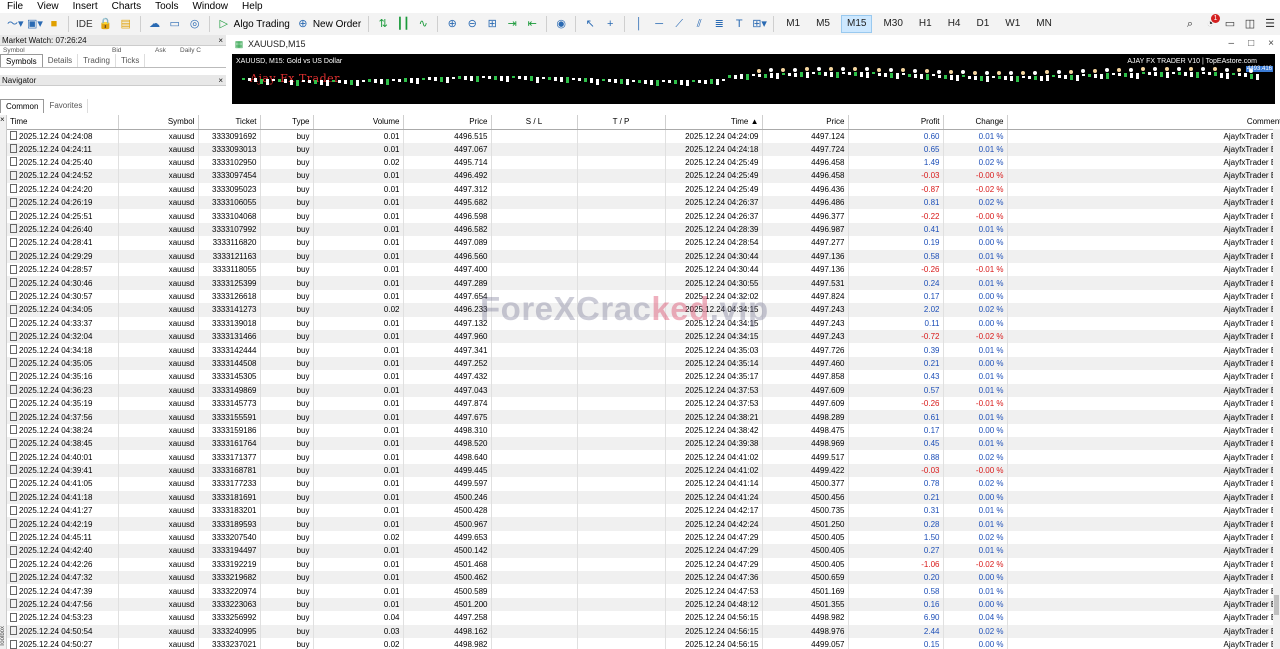 The image size is (1280, 649). What do you see at coordinates (472, 24) in the screenshot?
I see `zoom-out-button: ⊖` at bounding box center [472, 24].